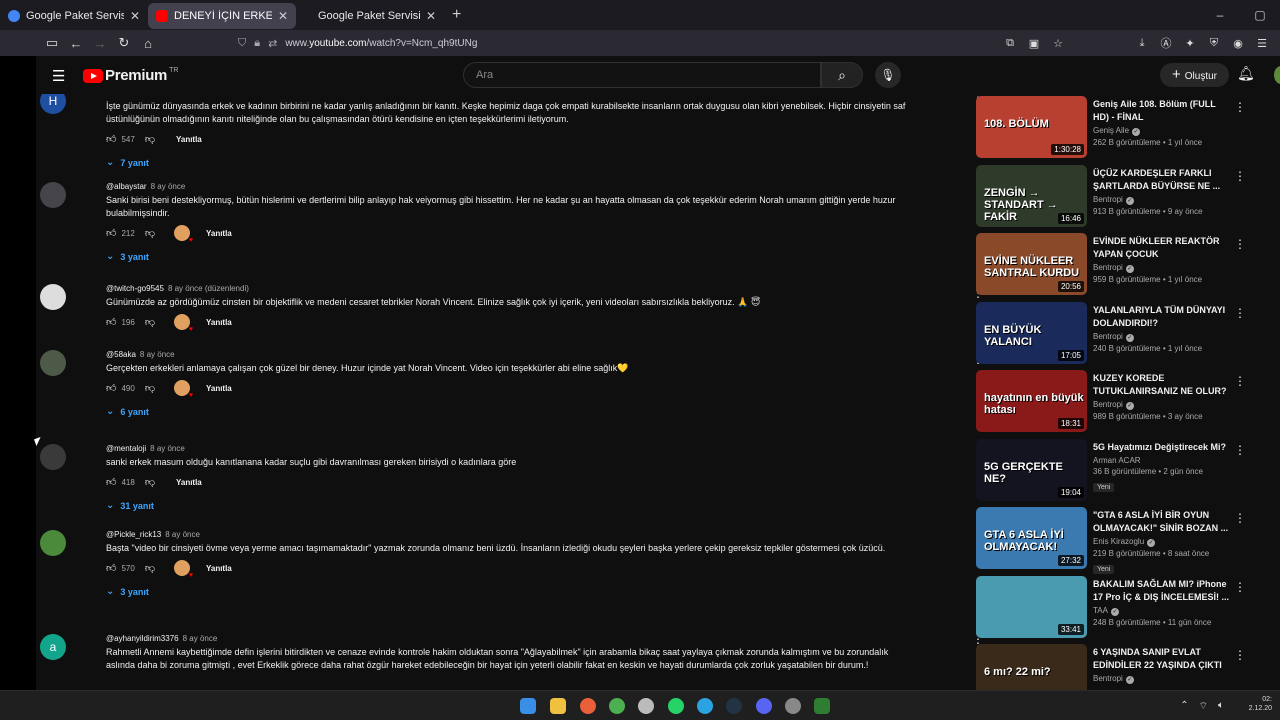 This screenshot has width=1280, height=720. What do you see at coordinates (76, 43) in the screenshot?
I see `back-icon: ←` at bounding box center [76, 43].